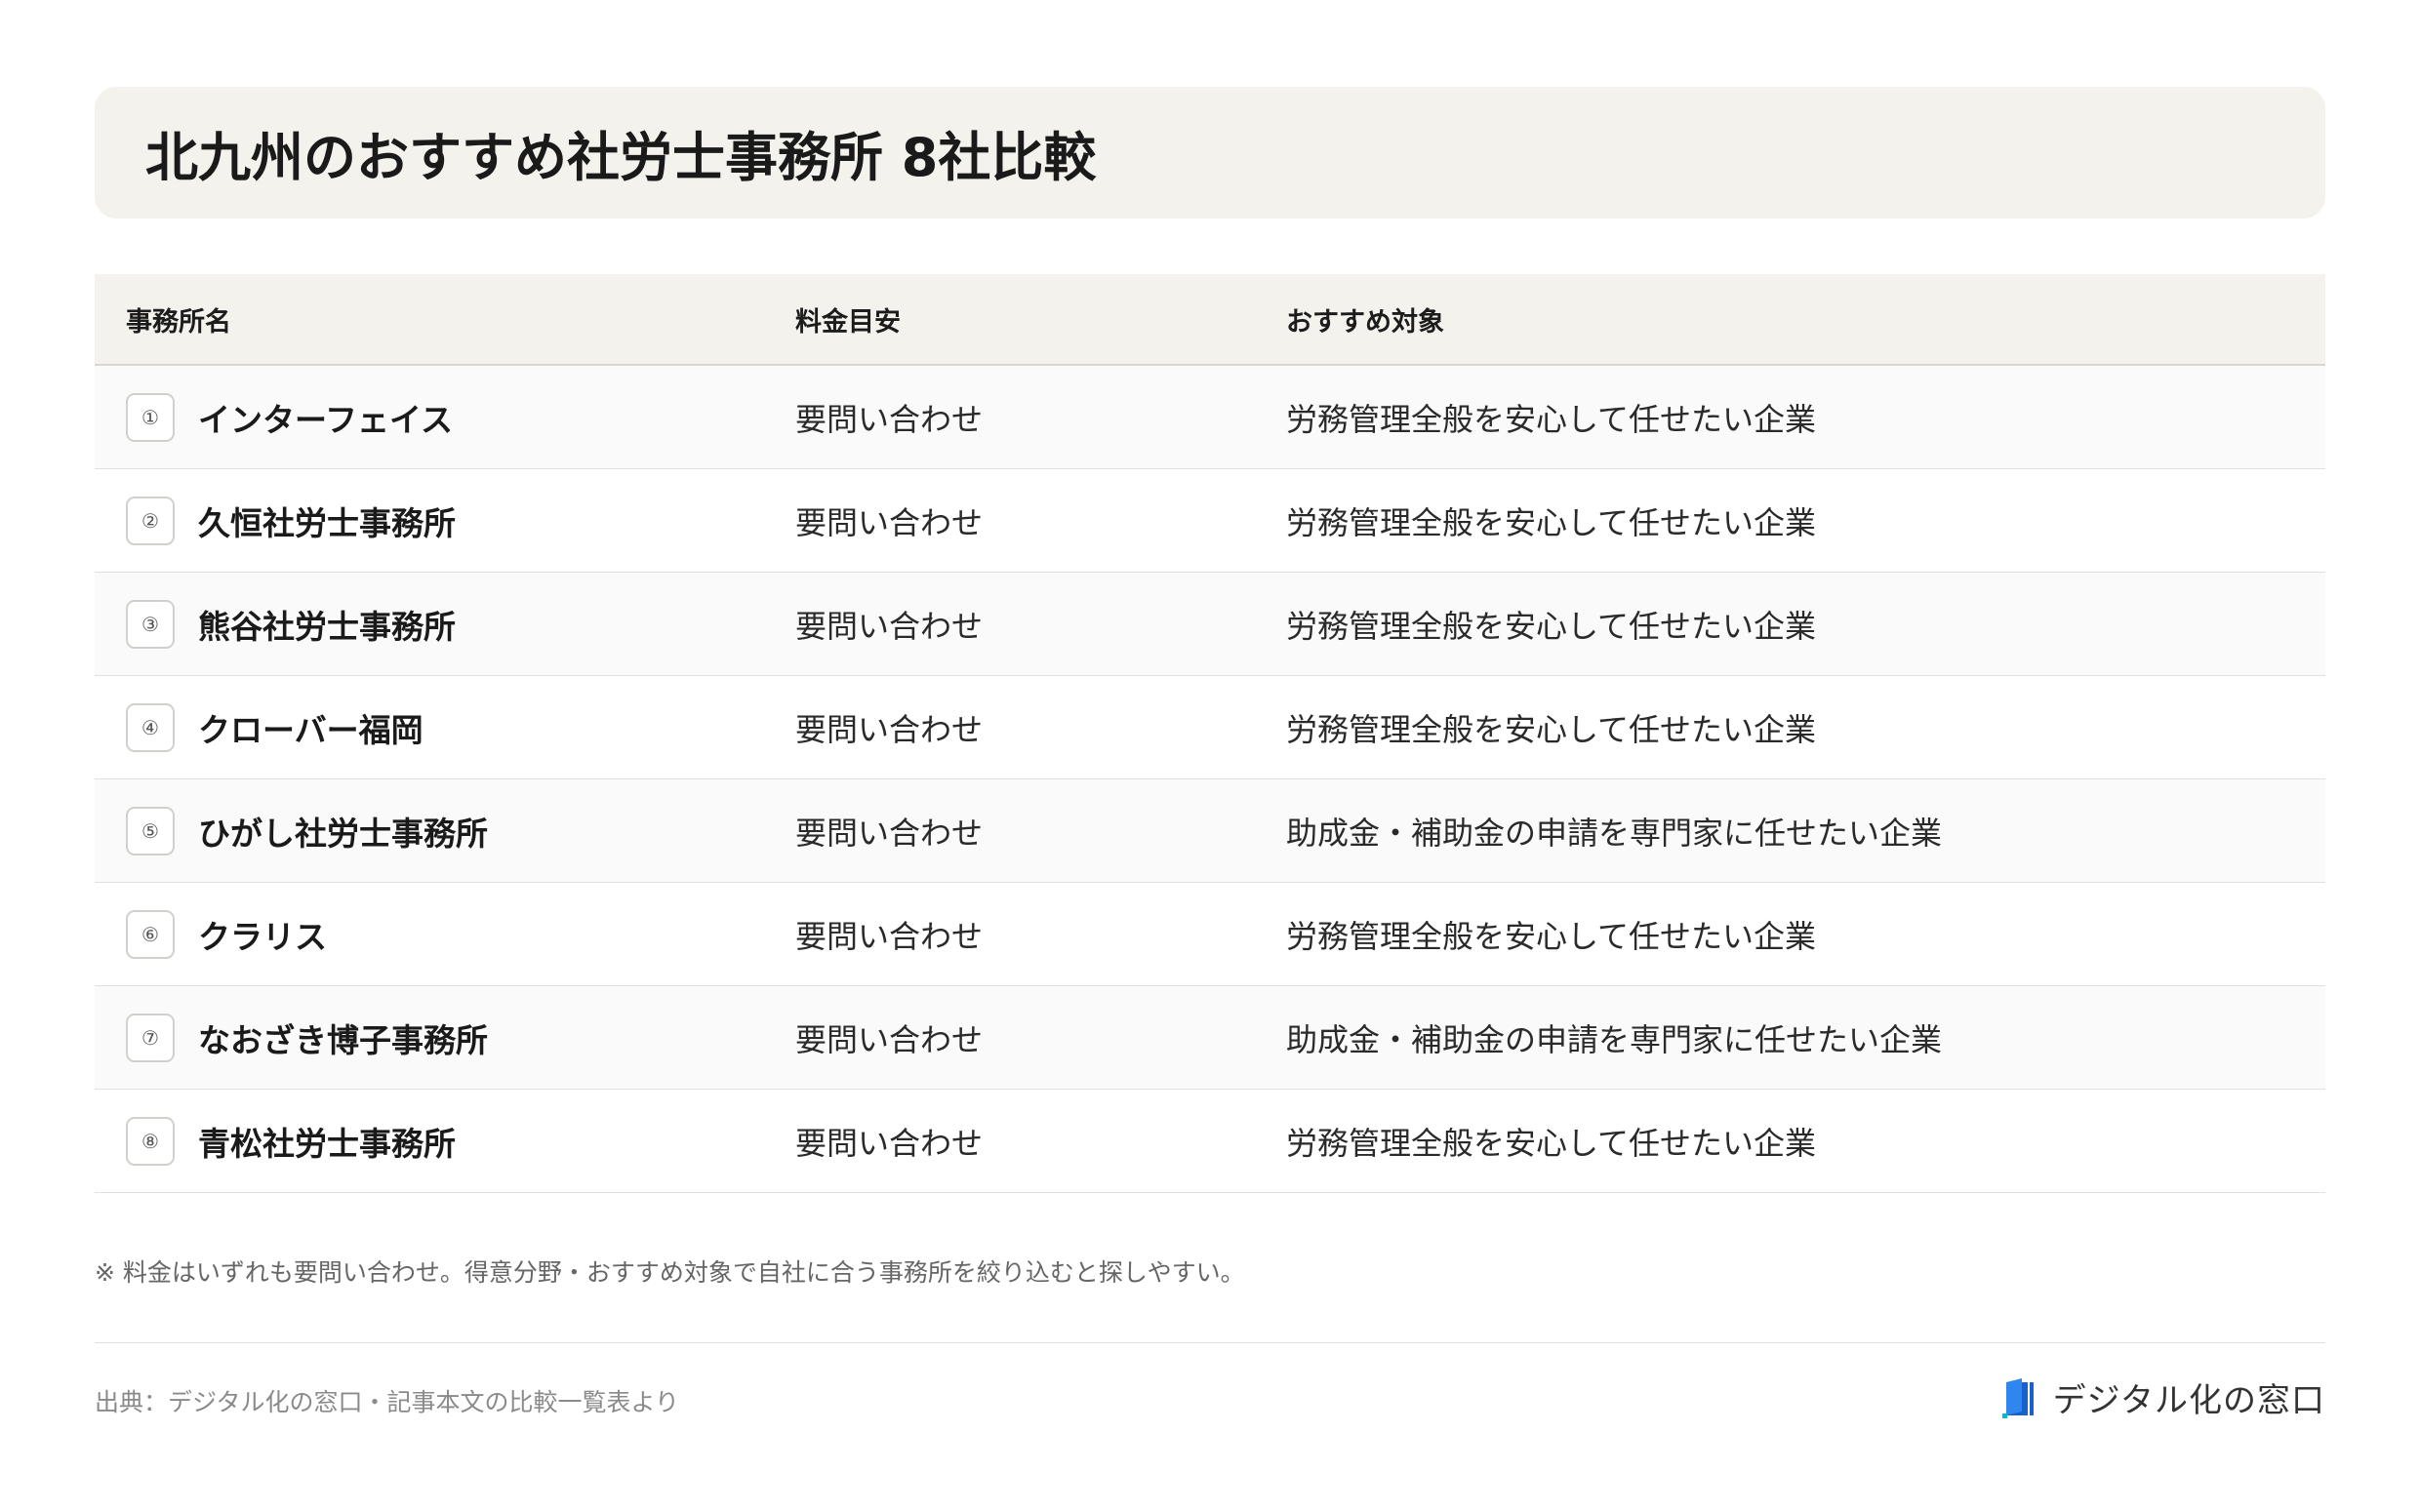 This screenshot has width=2420, height=1512. I want to click on header-fee: 料金目安, so click(848, 322).